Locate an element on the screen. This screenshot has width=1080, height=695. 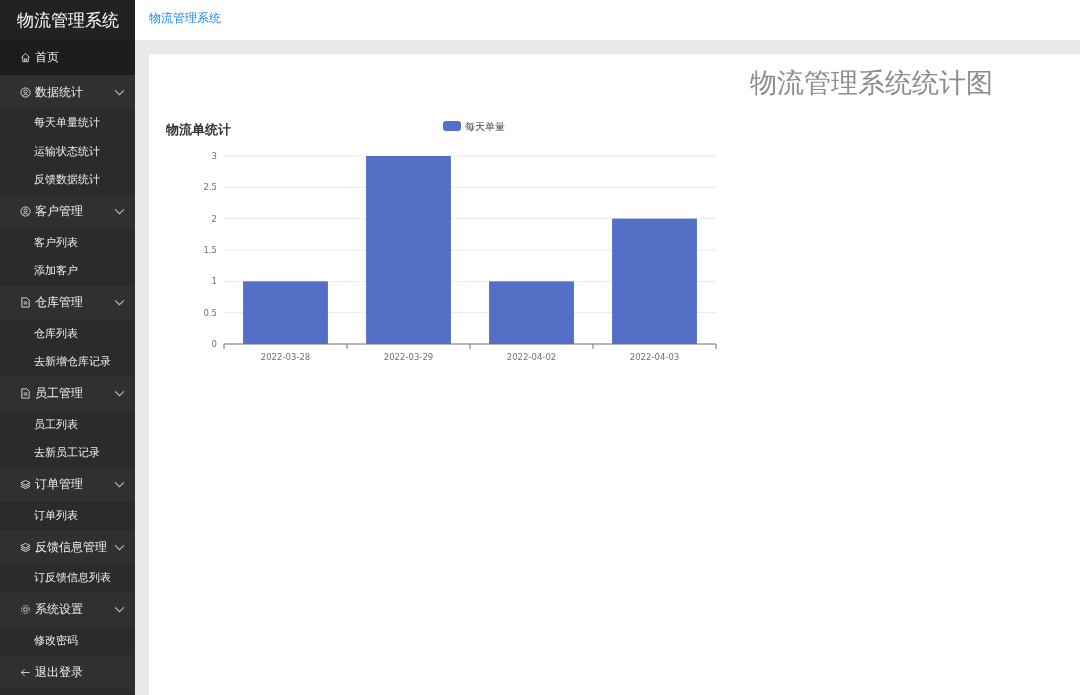
y-axis-tick: 0 is located at coordinates (214, 344).